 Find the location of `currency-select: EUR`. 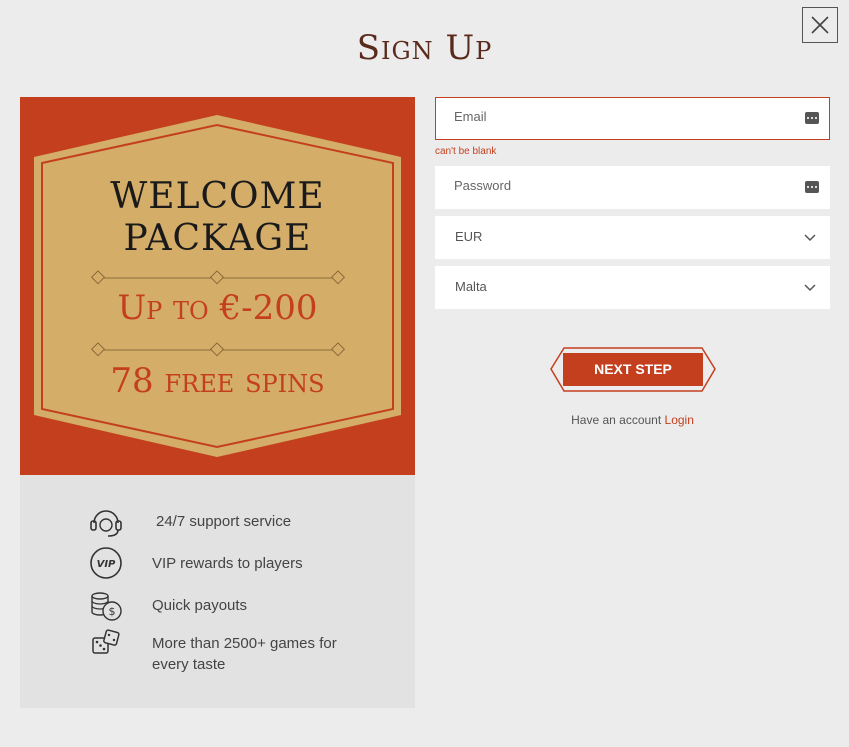

currency-select: EUR is located at coordinates (632, 237).